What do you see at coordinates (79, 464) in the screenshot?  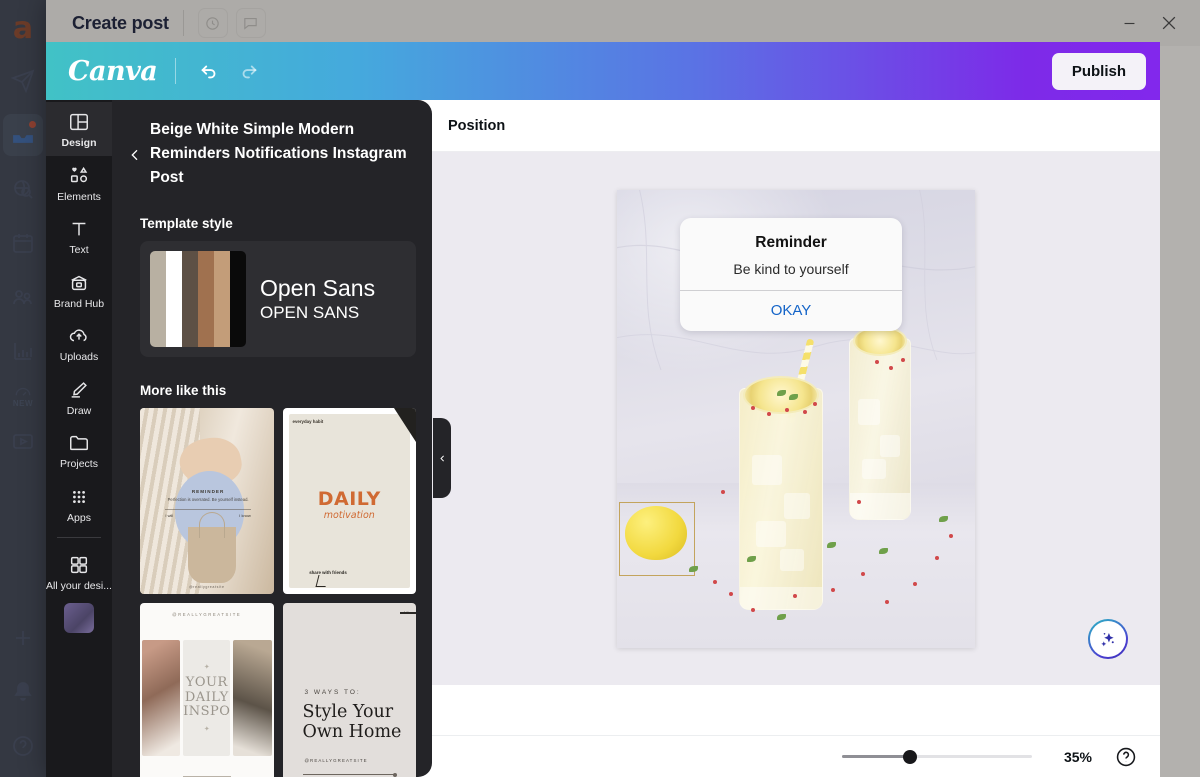 I see `sidebar-label-projects: Projects` at bounding box center [79, 464].